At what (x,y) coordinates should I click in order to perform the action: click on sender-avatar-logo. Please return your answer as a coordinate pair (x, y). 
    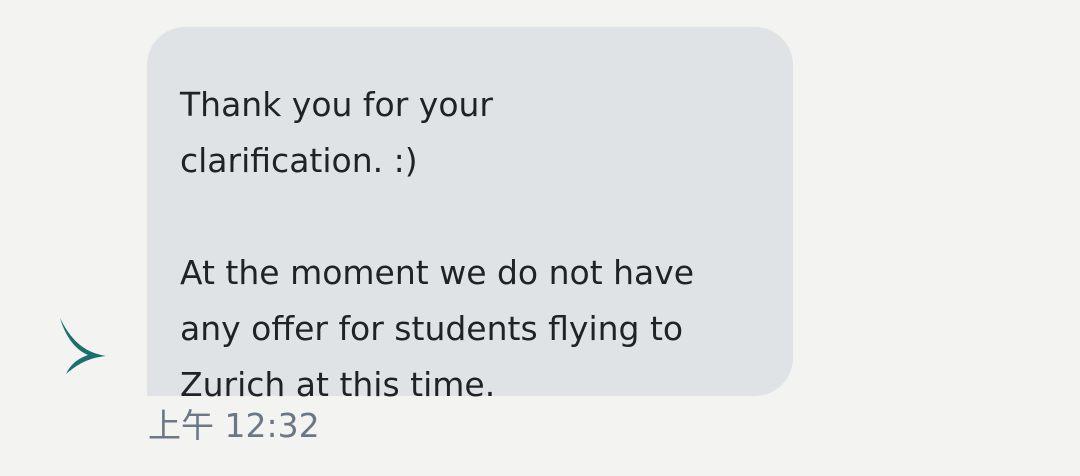
    Looking at the image, I should click on (83, 346).